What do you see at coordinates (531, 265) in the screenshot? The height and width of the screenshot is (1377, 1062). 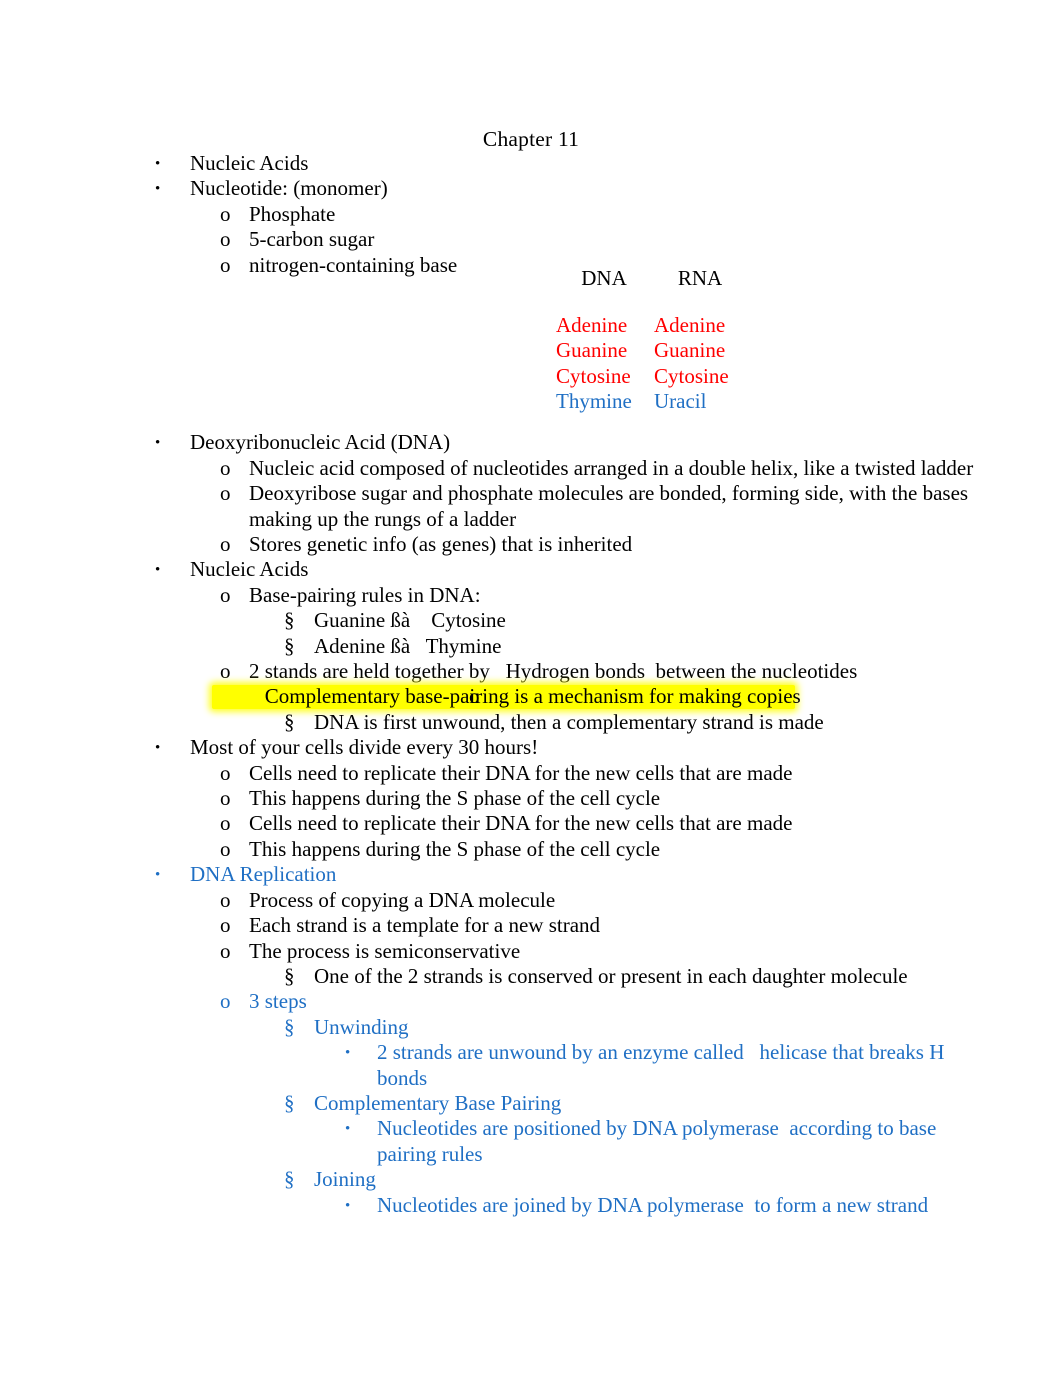 I see `list-item-nitrogen-containing-base: o nitrogen-containing base` at bounding box center [531, 265].